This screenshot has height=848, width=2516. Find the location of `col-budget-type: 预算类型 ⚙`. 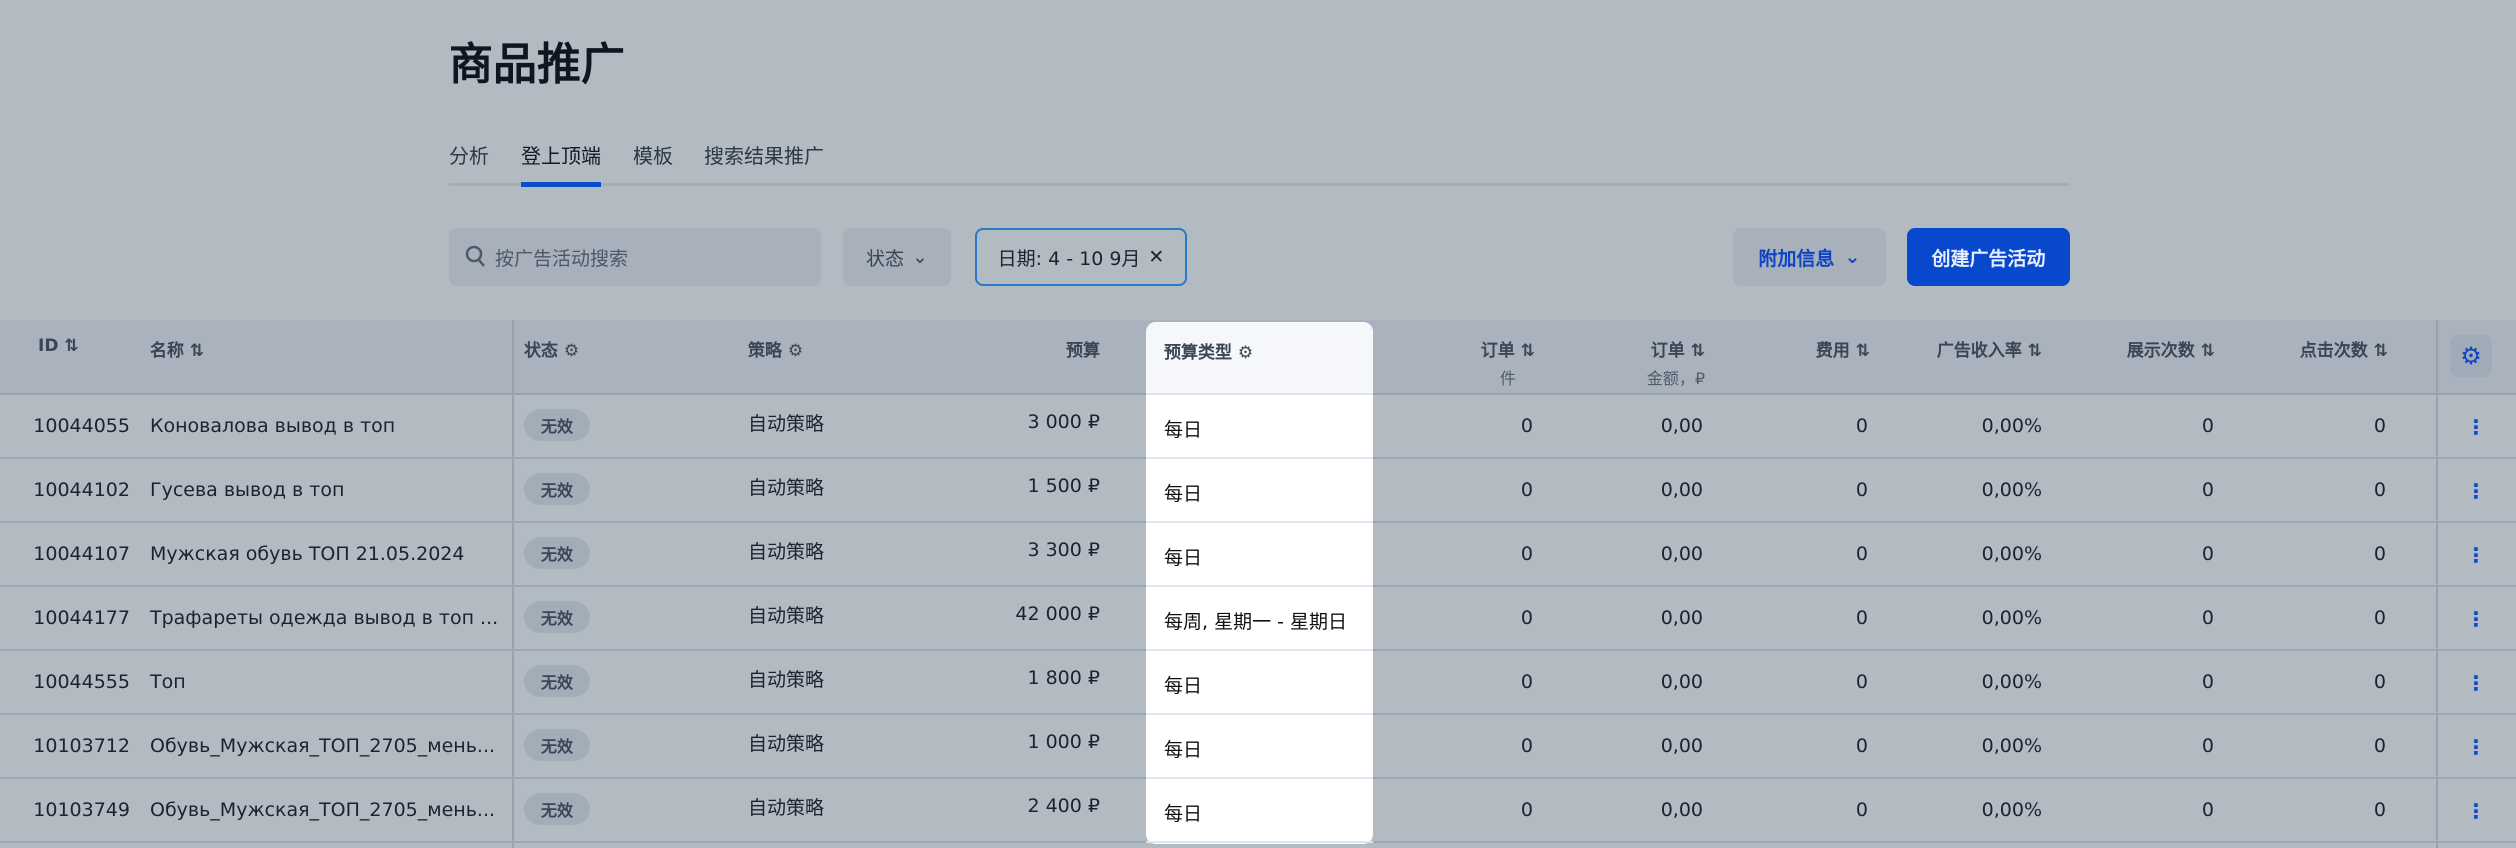

col-budget-type: 预算类型 ⚙ is located at coordinates (1259, 358).